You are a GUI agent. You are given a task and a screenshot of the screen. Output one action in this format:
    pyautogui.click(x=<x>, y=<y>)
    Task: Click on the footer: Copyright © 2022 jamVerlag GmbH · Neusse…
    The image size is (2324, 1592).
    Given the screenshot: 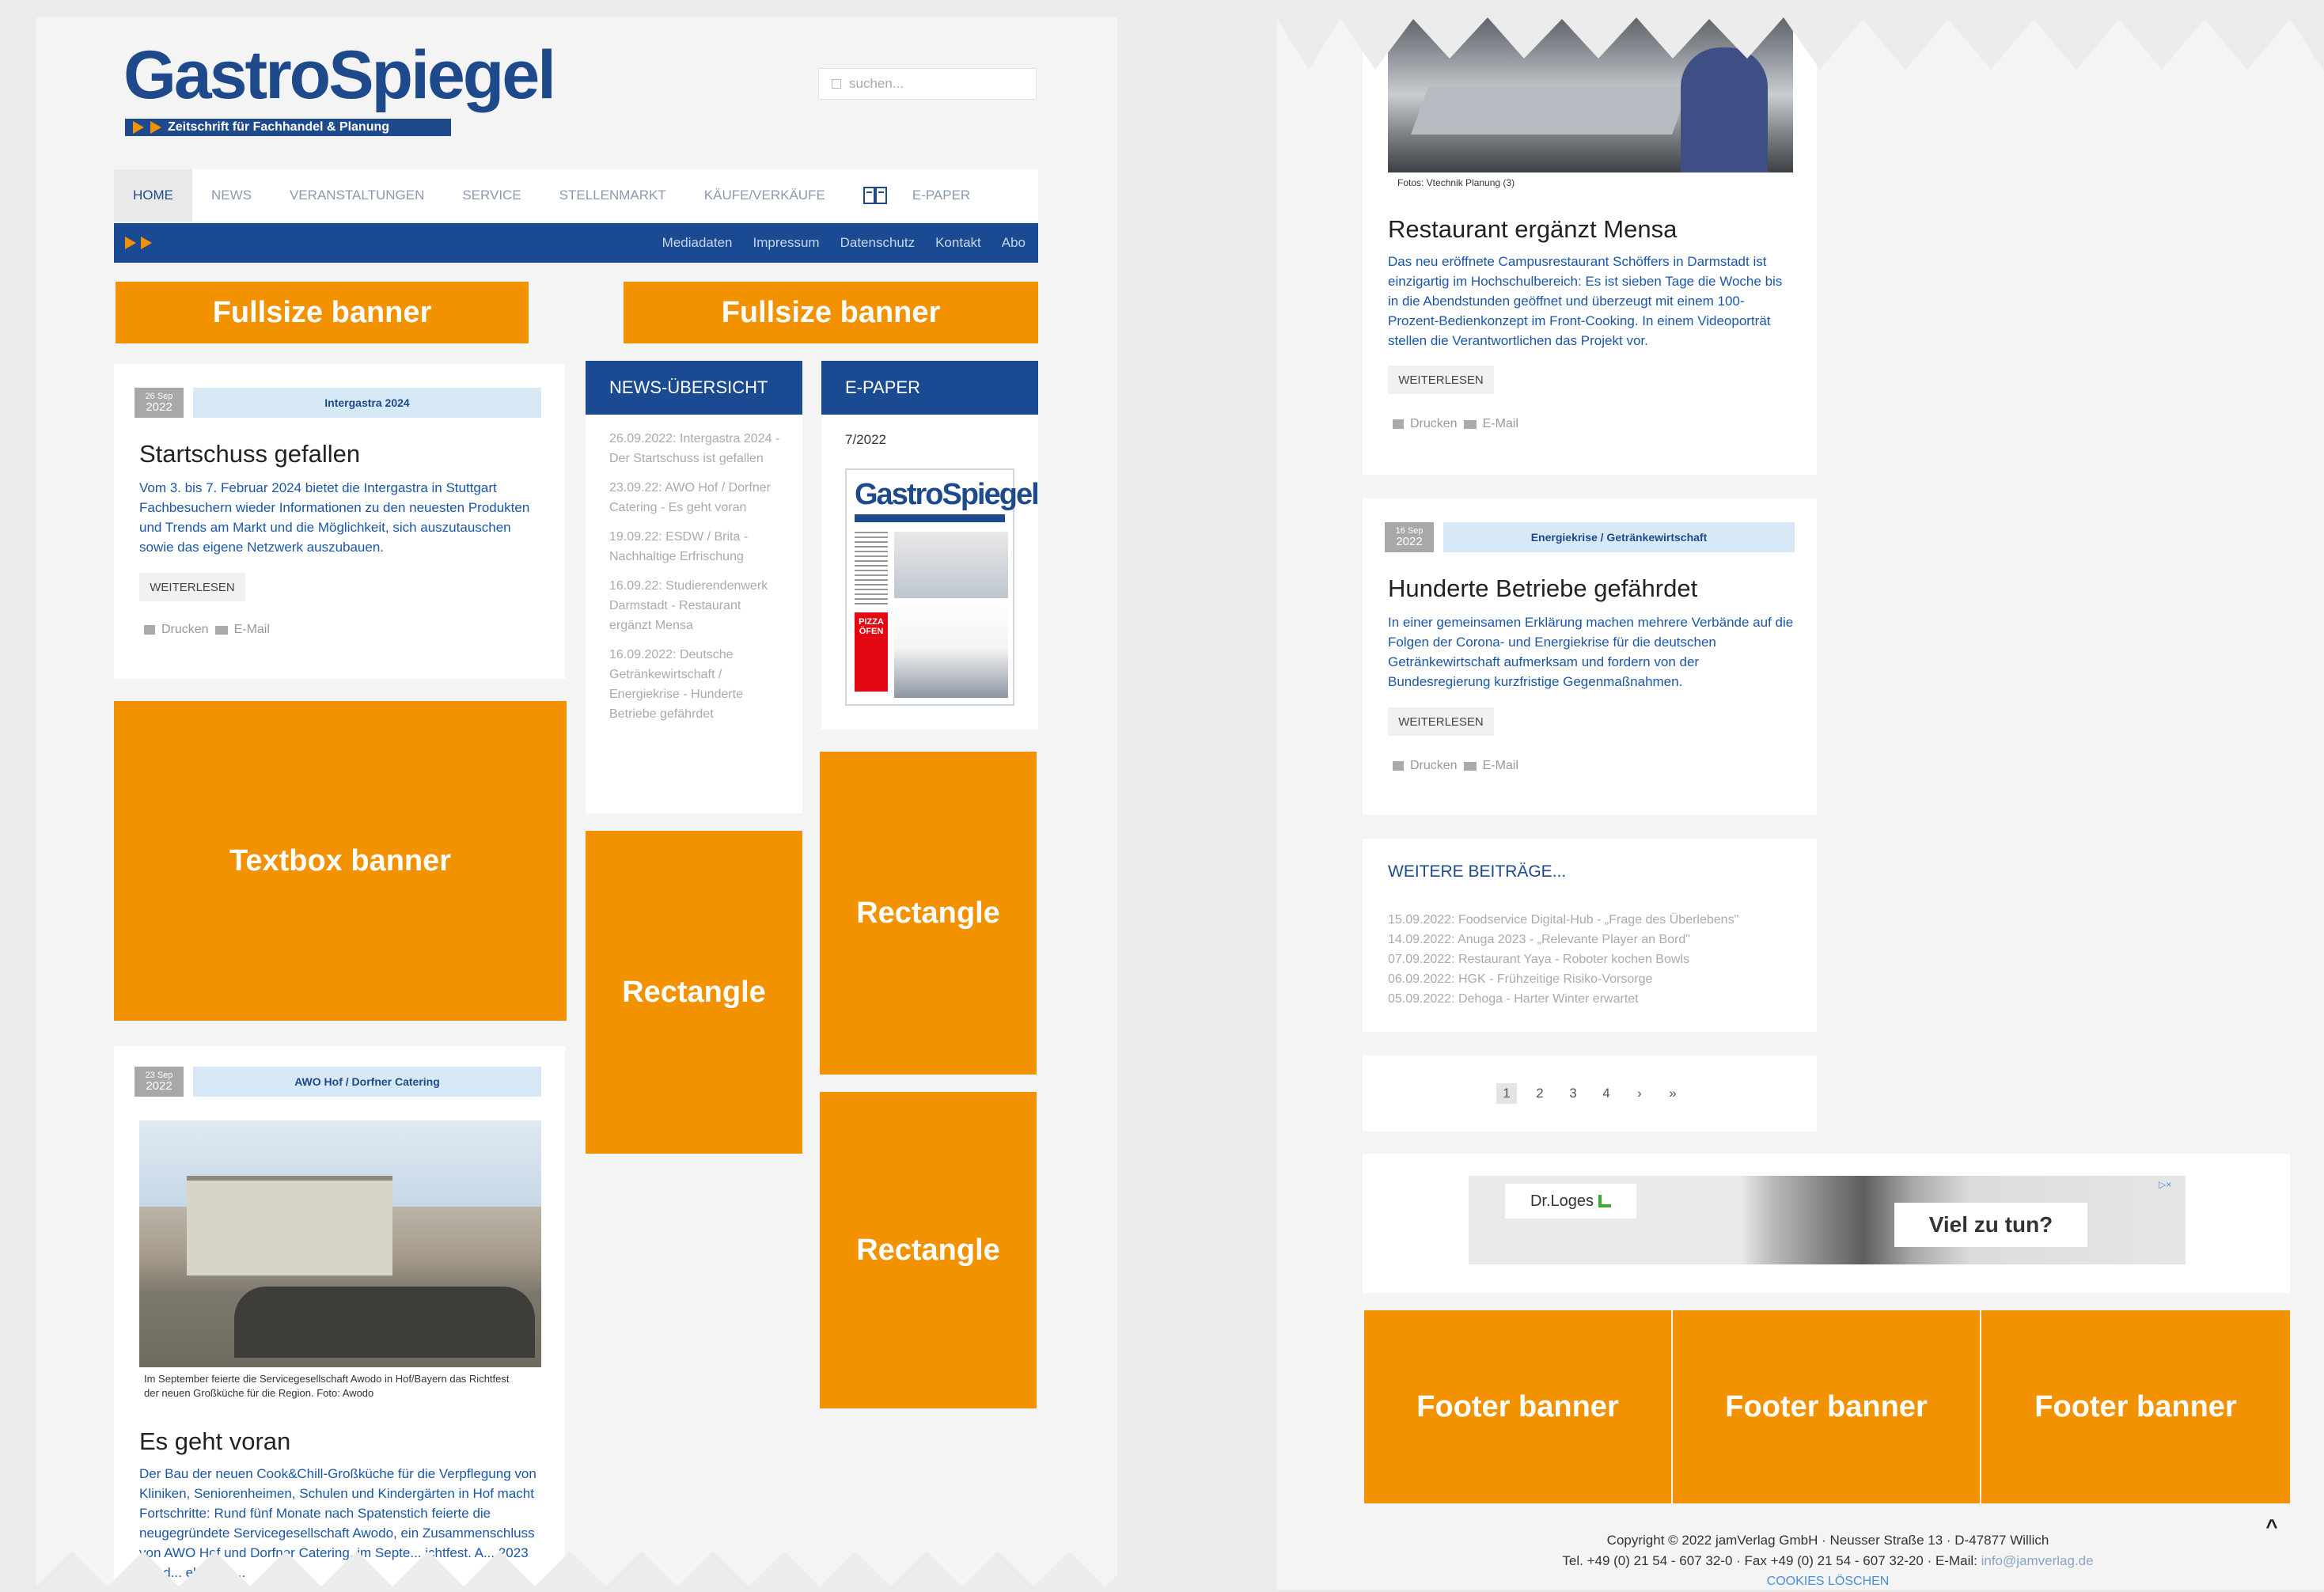 What is the action you would take?
    pyautogui.click(x=1827, y=1560)
    